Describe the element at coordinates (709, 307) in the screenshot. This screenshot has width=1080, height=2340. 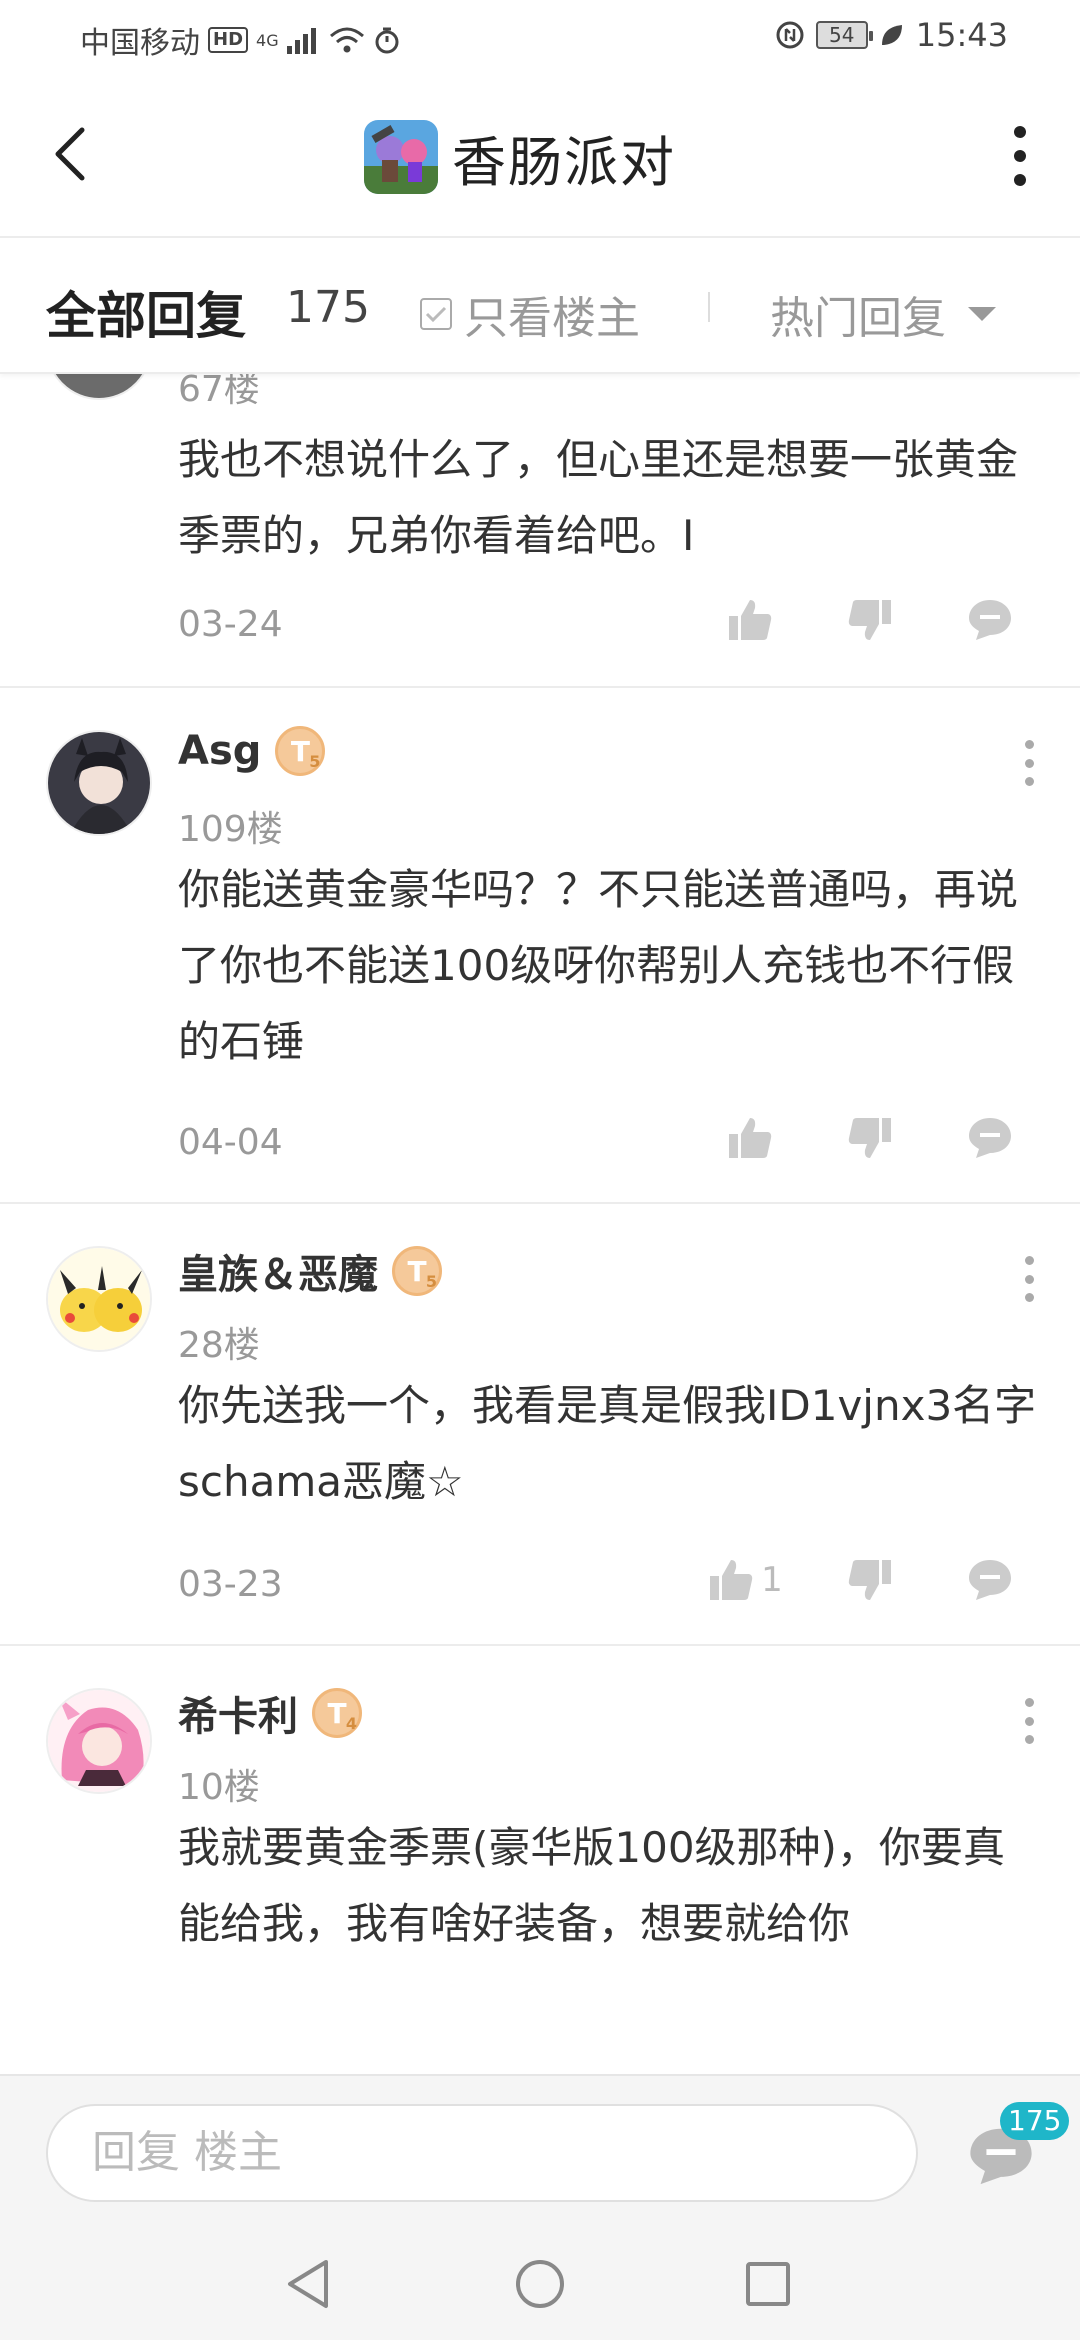
I see `filter-divider` at that location.